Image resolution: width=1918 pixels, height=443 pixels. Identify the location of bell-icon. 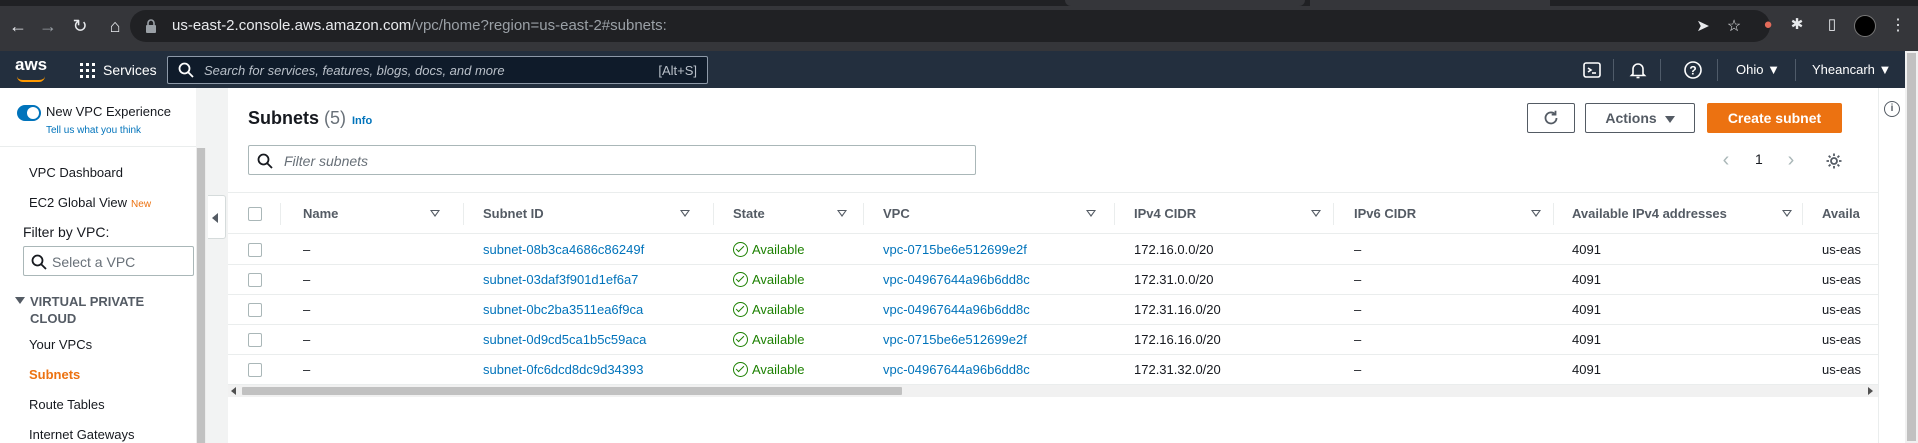
(1638, 70).